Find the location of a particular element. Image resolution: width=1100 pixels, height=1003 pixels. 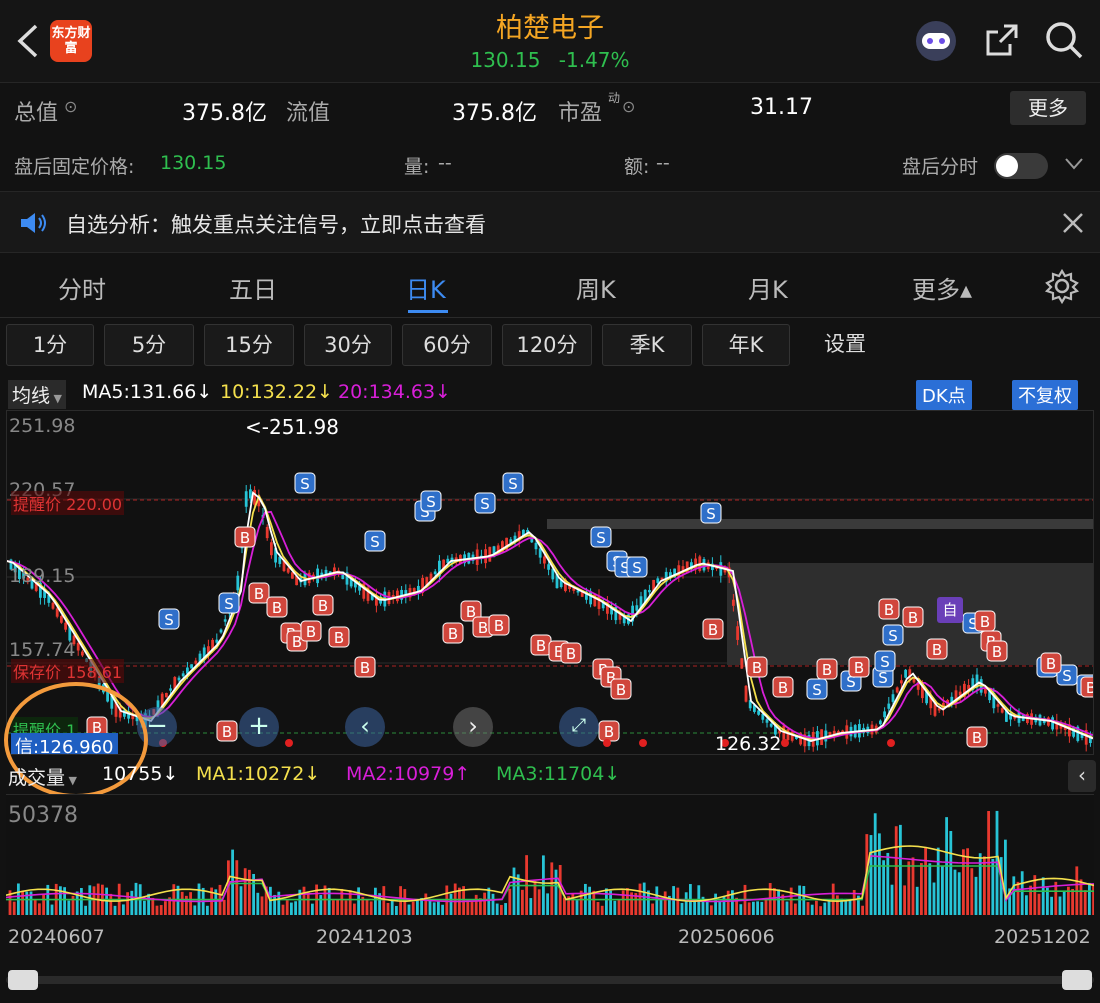

fullscreen-icon: ⤢ is located at coordinates (579, 727).